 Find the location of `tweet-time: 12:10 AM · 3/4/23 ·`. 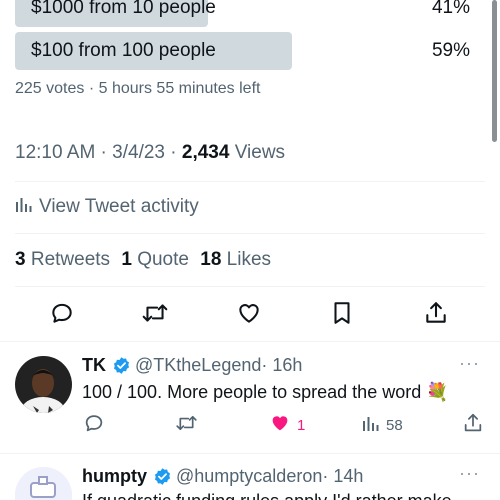

tweet-time: 12:10 AM · 3/4/23 · is located at coordinates (98, 152).